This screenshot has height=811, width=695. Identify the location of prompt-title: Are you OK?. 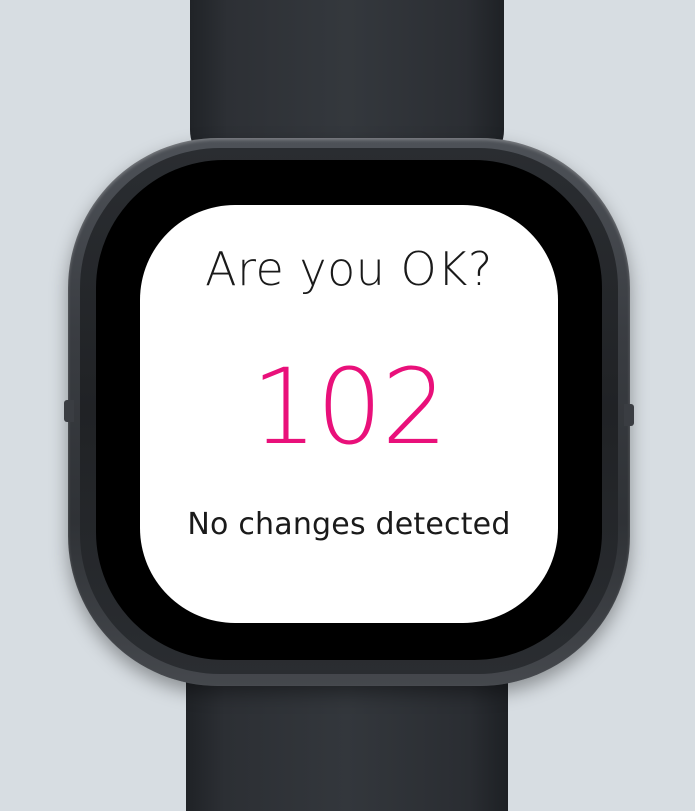
(349, 269).